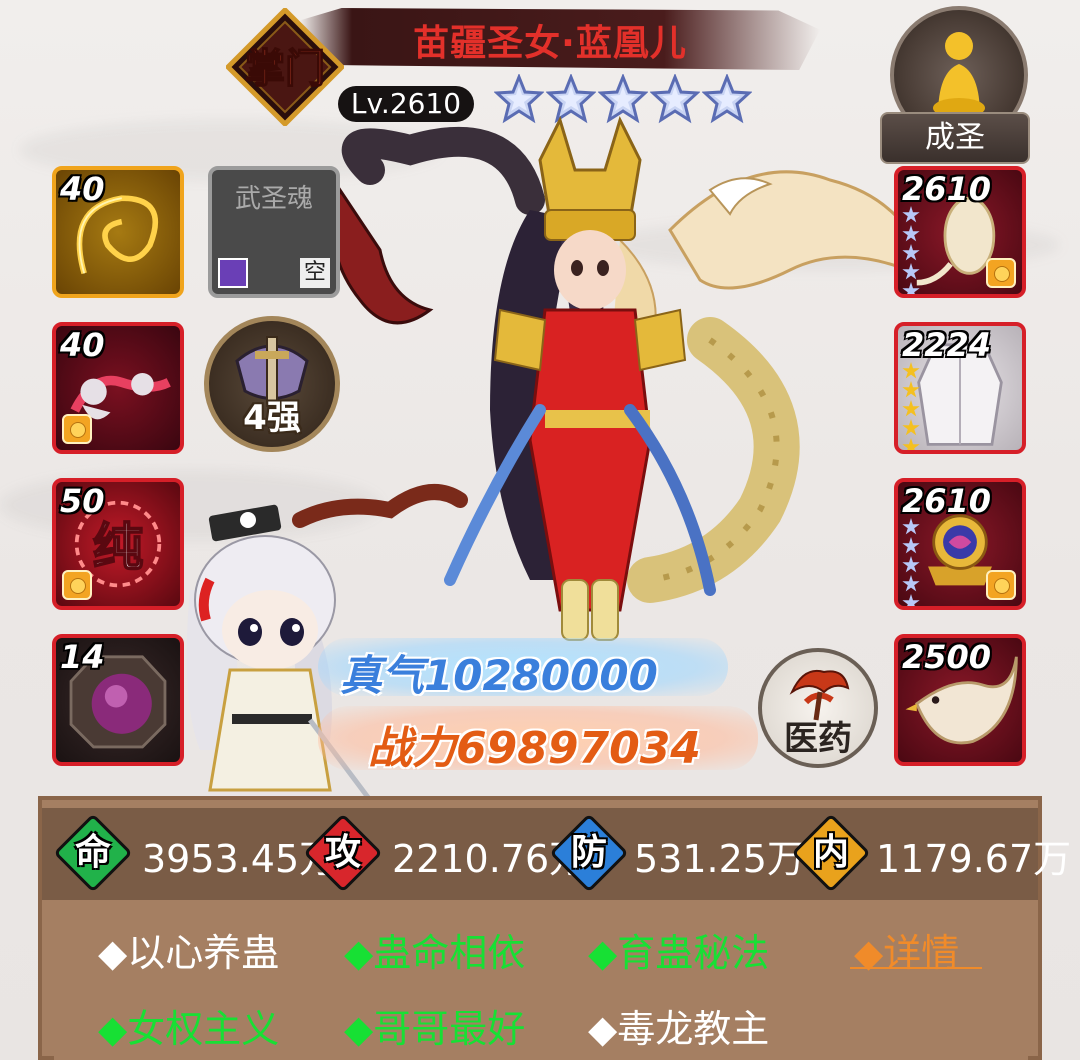 Image resolution: width=1080 pixels, height=1060 pixels. What do you see at coordinates (534, 748) in the screenshot?
I see `power-value: 战力69897034` at bounding box center [534, 748].